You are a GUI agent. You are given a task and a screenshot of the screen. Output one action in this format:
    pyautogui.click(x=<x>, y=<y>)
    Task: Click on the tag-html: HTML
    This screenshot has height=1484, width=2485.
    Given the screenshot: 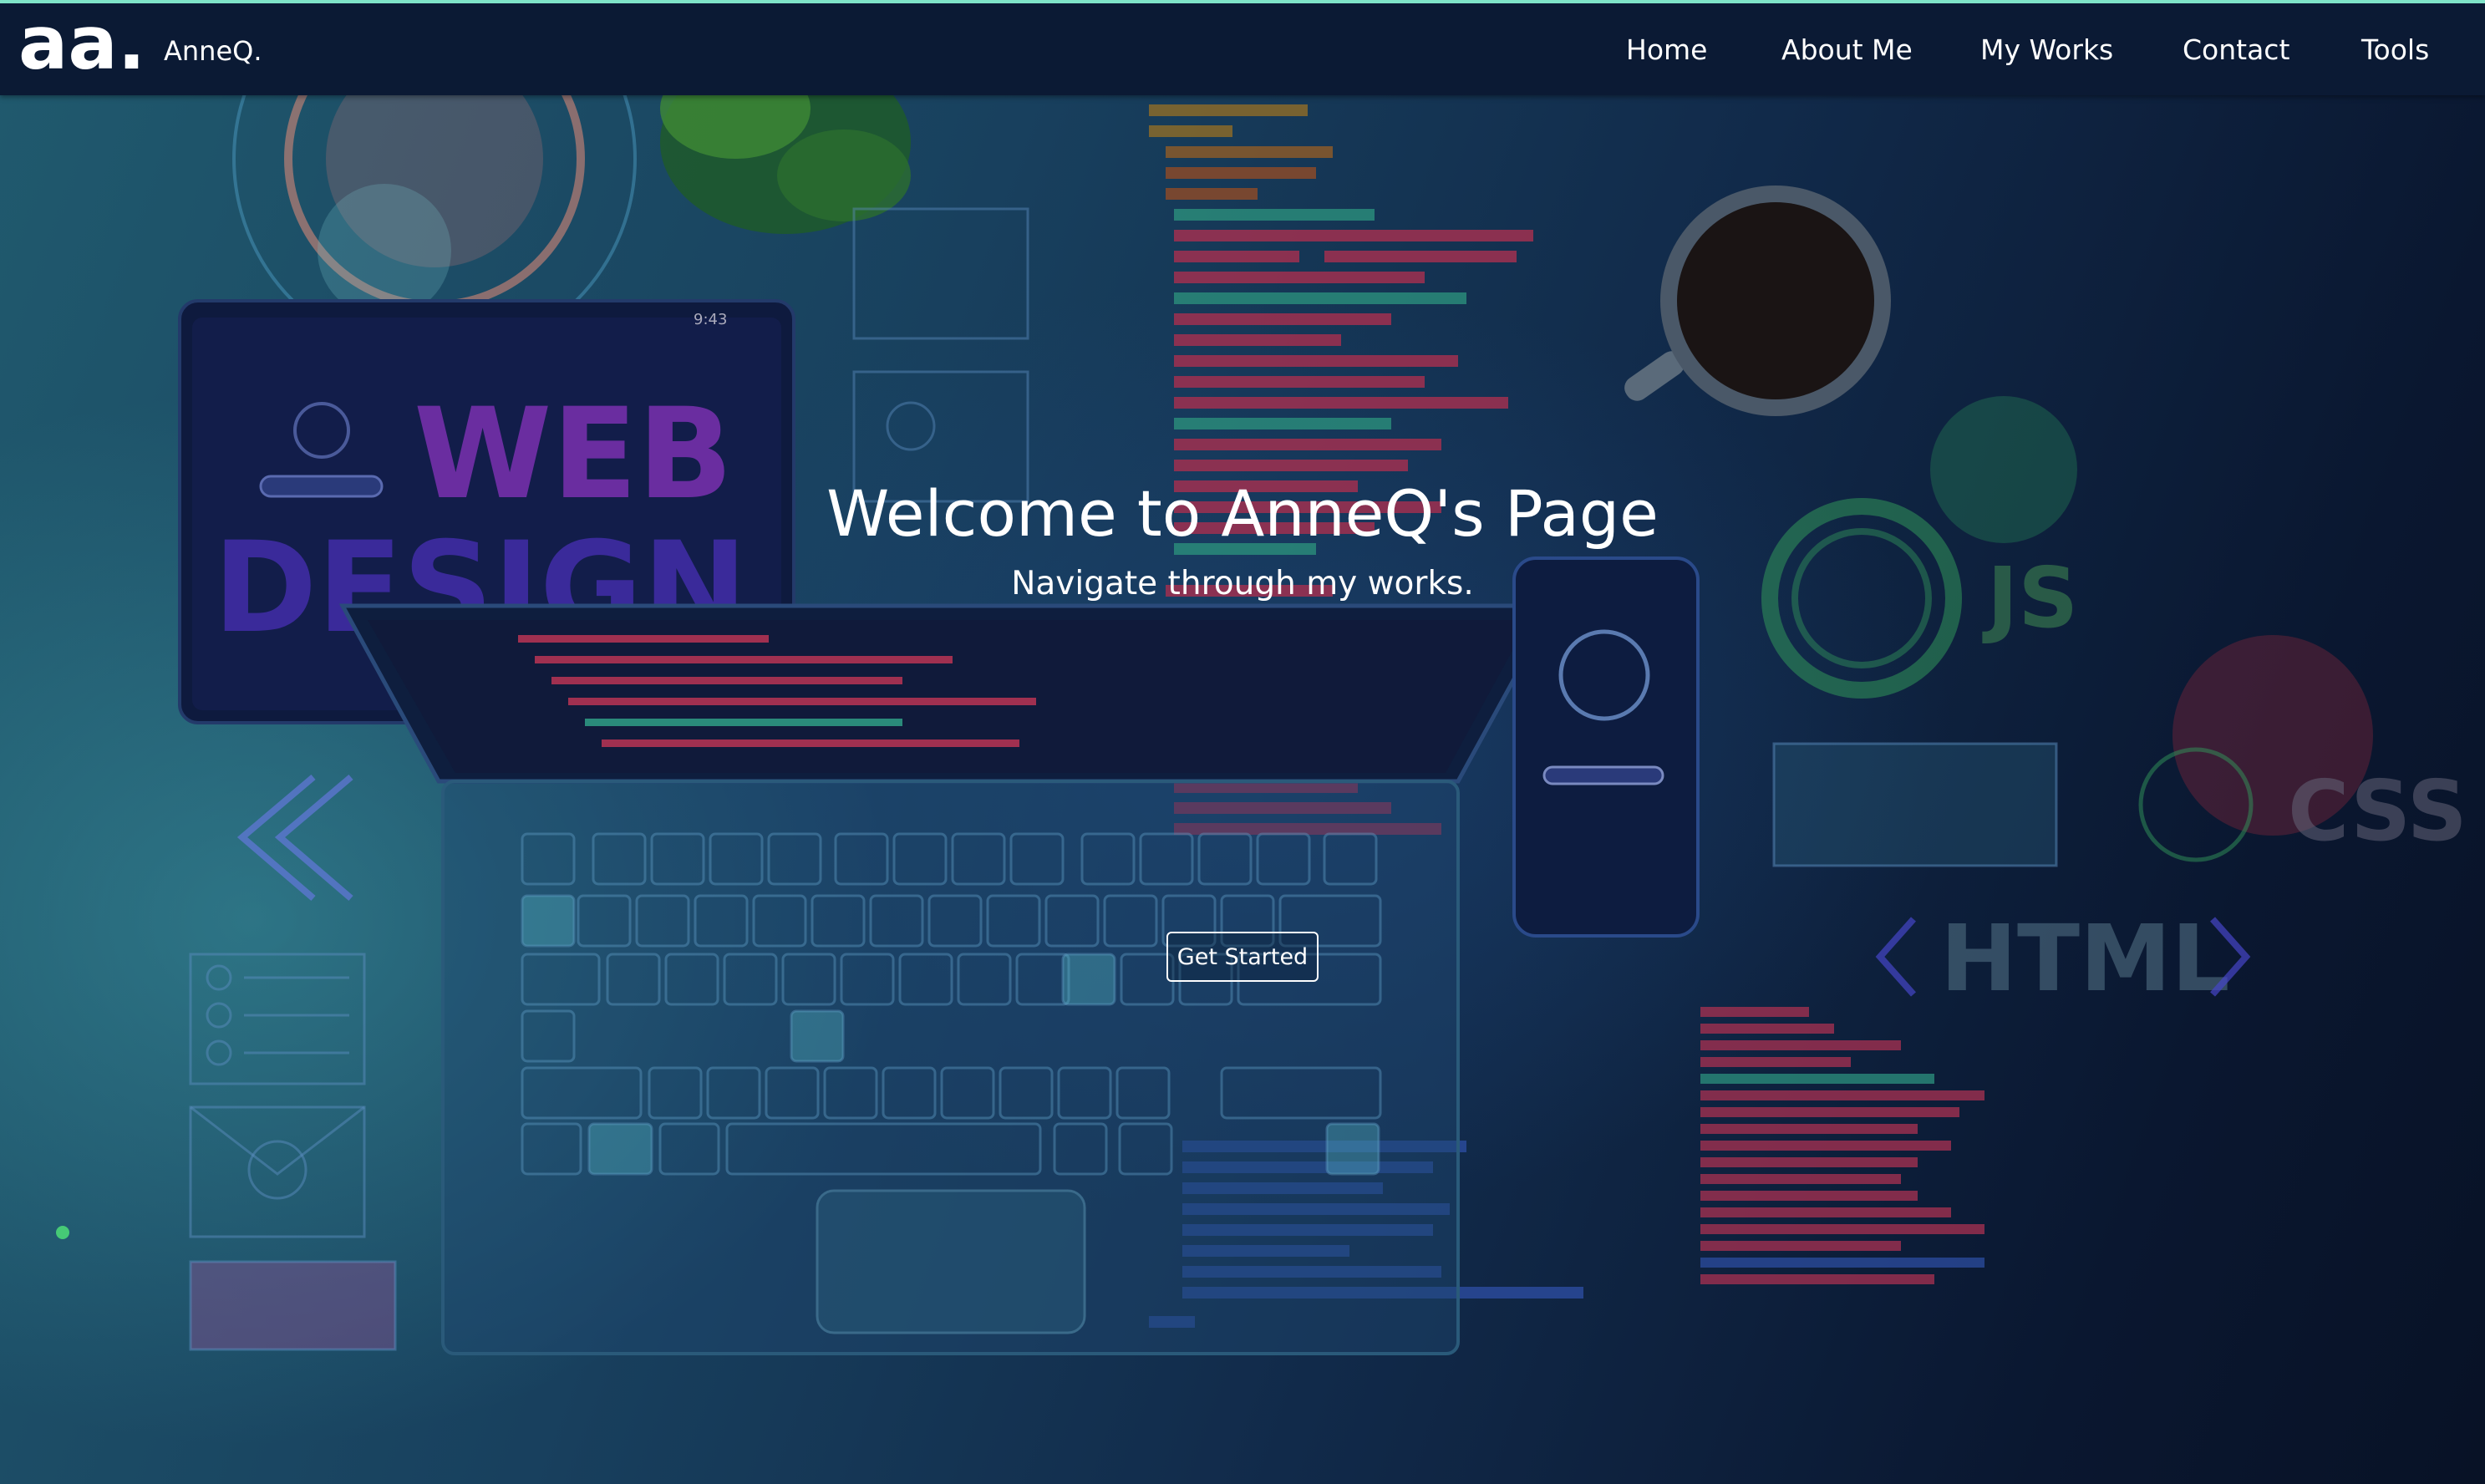 What is the action you would take?
    pyautogui.click(x=2085, y=959)
    